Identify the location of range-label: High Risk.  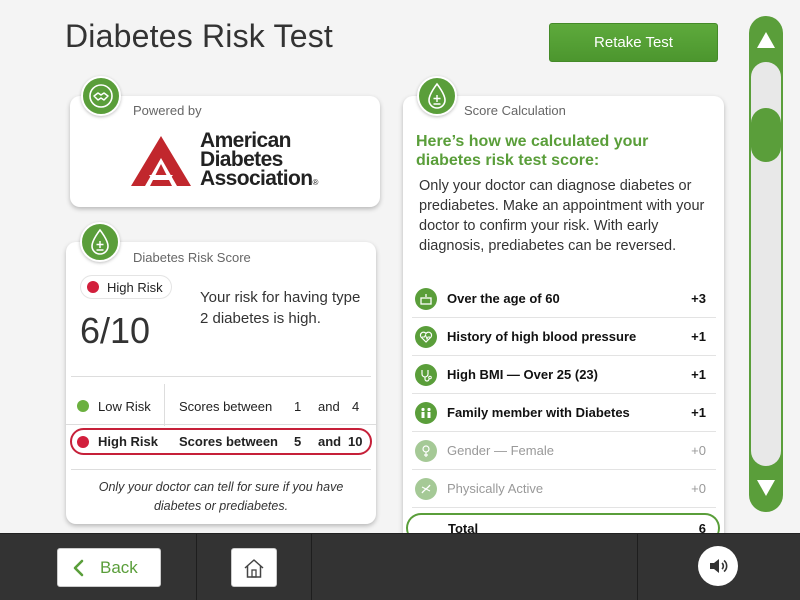
(128, 441).